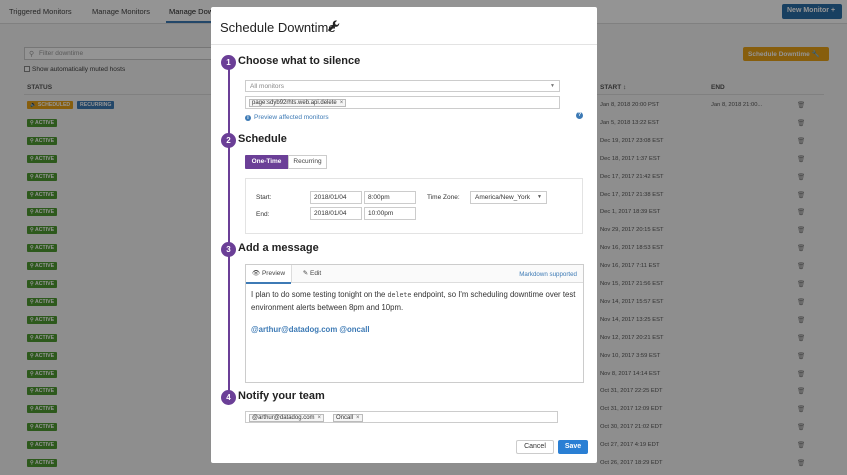  I want to click on scope-tag: page:sdyb92rhts.web.api.delete ×, so click(298, 103).